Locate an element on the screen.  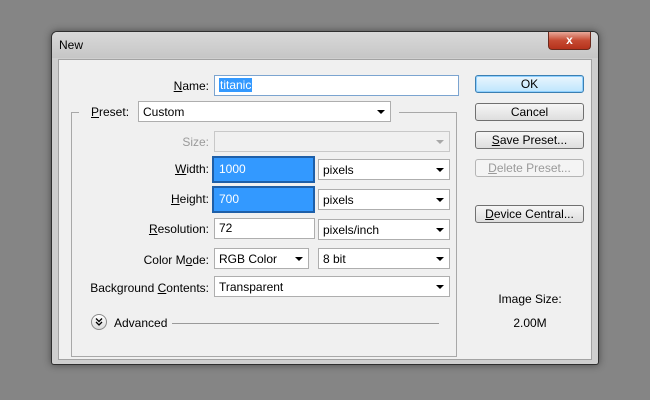
advanced-toggle is located at coordinates (99, 322).